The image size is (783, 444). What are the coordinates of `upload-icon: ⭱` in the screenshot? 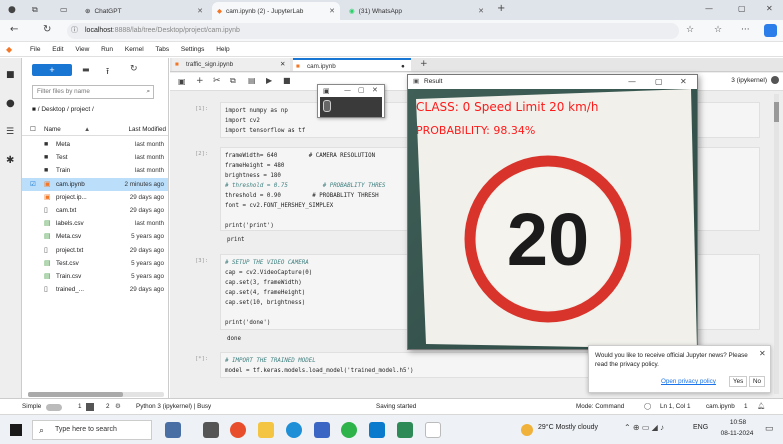 It's located at (107, 72).